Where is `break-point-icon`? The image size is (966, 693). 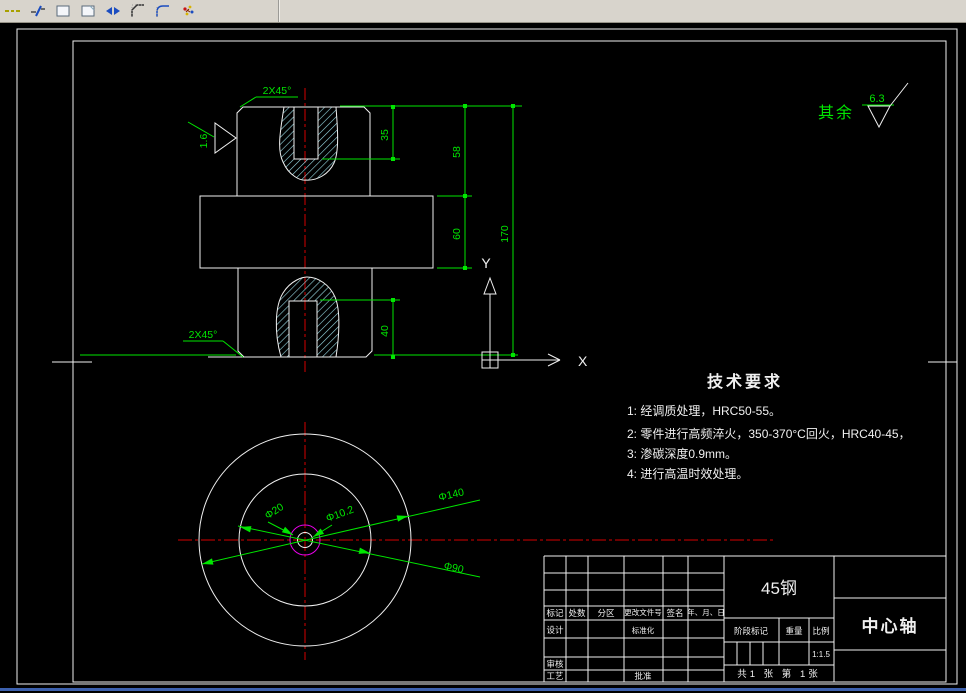
break-point-icon is located at coordinates (113, 11).